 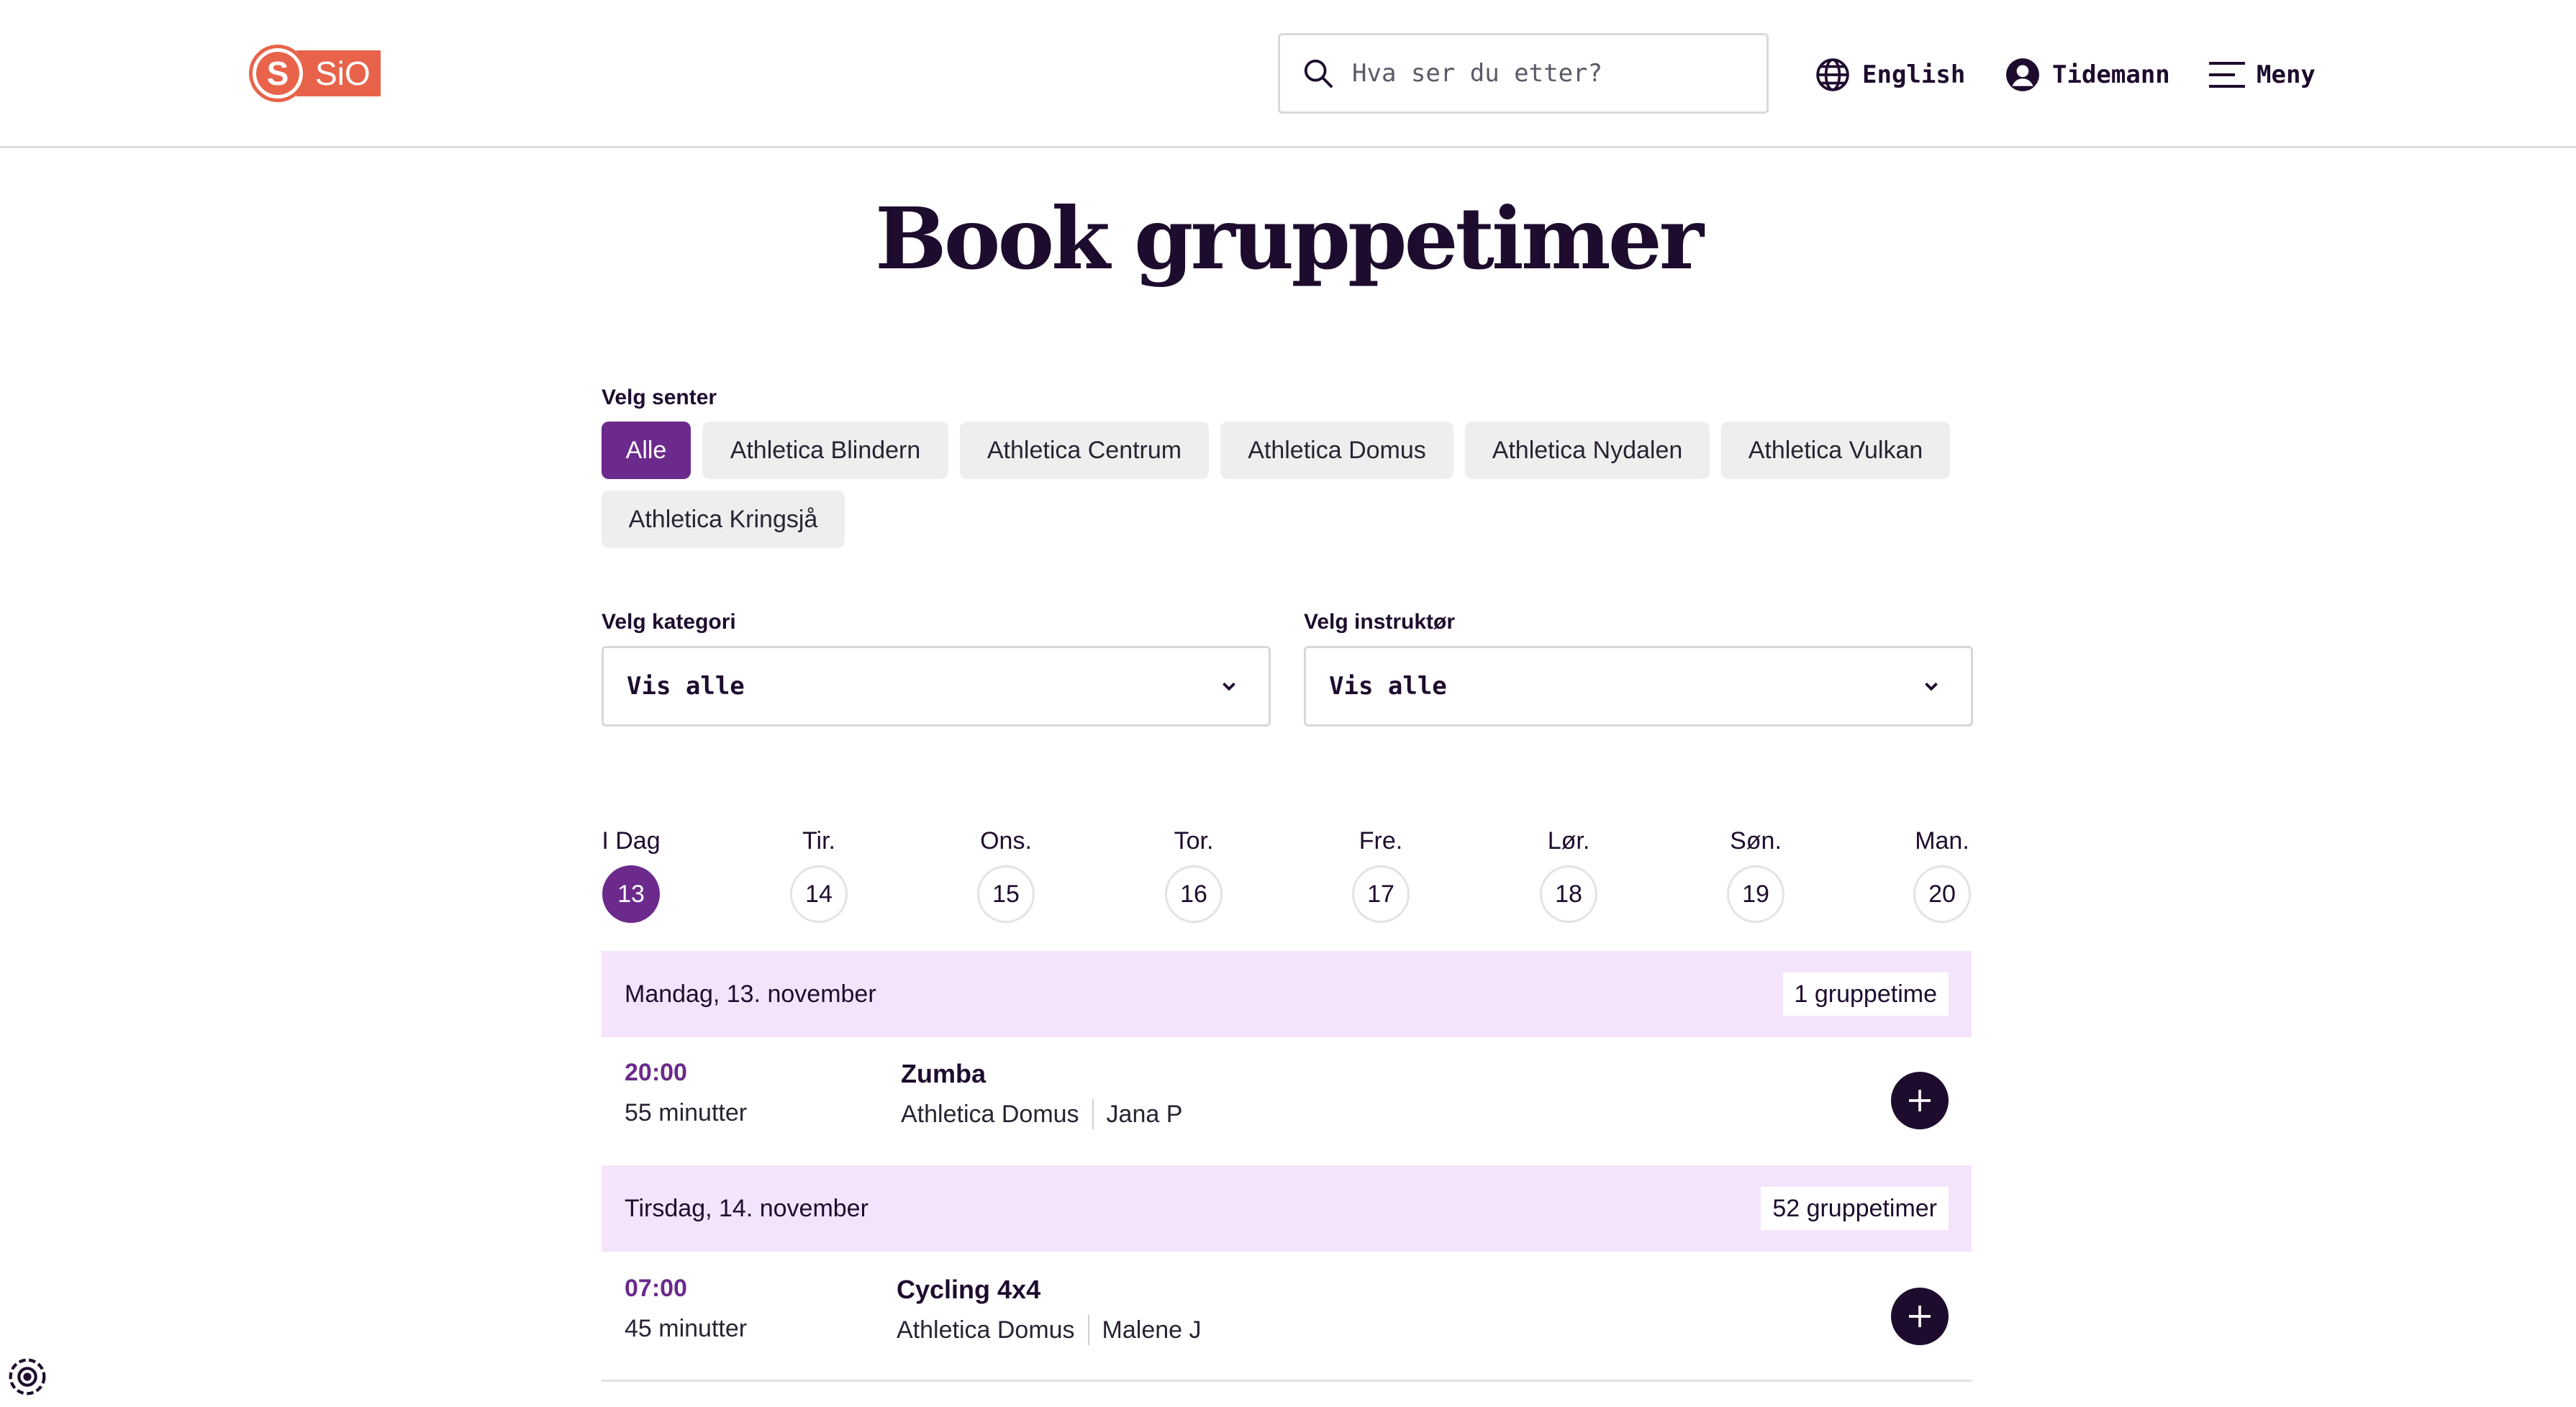 I want to click on class-meta: Athletica Domus Jana P, so click(x=1041, y=1114).